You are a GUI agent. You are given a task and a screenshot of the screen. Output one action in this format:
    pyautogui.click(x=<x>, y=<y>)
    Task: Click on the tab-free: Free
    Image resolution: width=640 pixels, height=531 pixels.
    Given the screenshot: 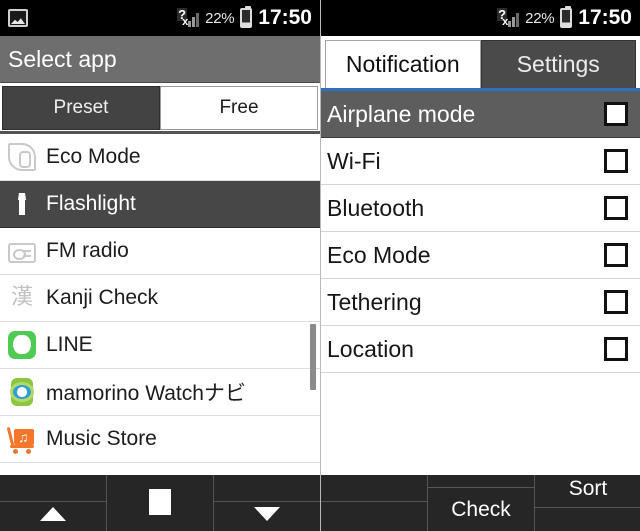 What is the action you would take?
    pyautogui.click(x=239, y=108)
    